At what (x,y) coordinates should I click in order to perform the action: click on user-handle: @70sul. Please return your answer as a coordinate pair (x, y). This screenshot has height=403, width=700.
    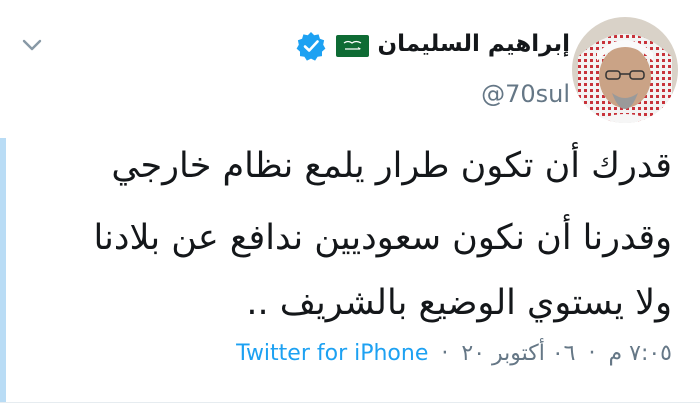
    Looking at the image, I should click on (525, 94).